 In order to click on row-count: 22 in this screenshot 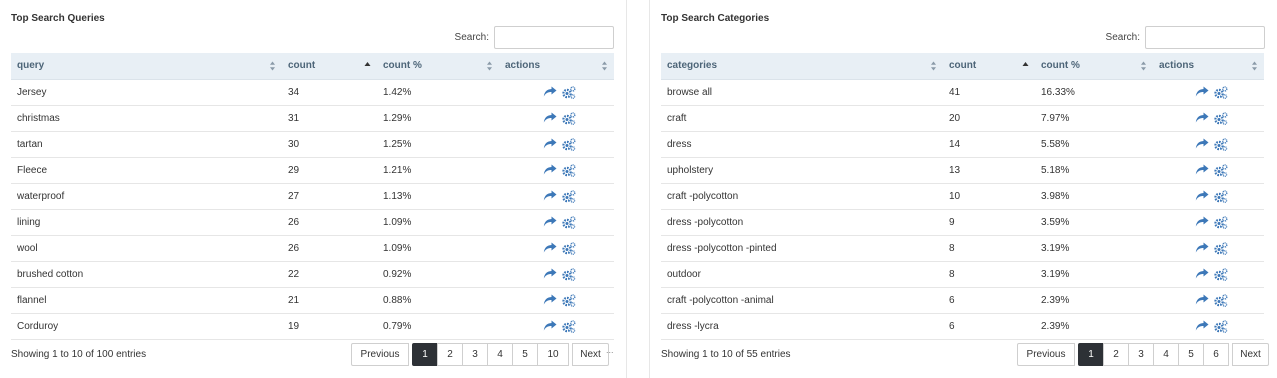, I will do `click(294, 274)`.